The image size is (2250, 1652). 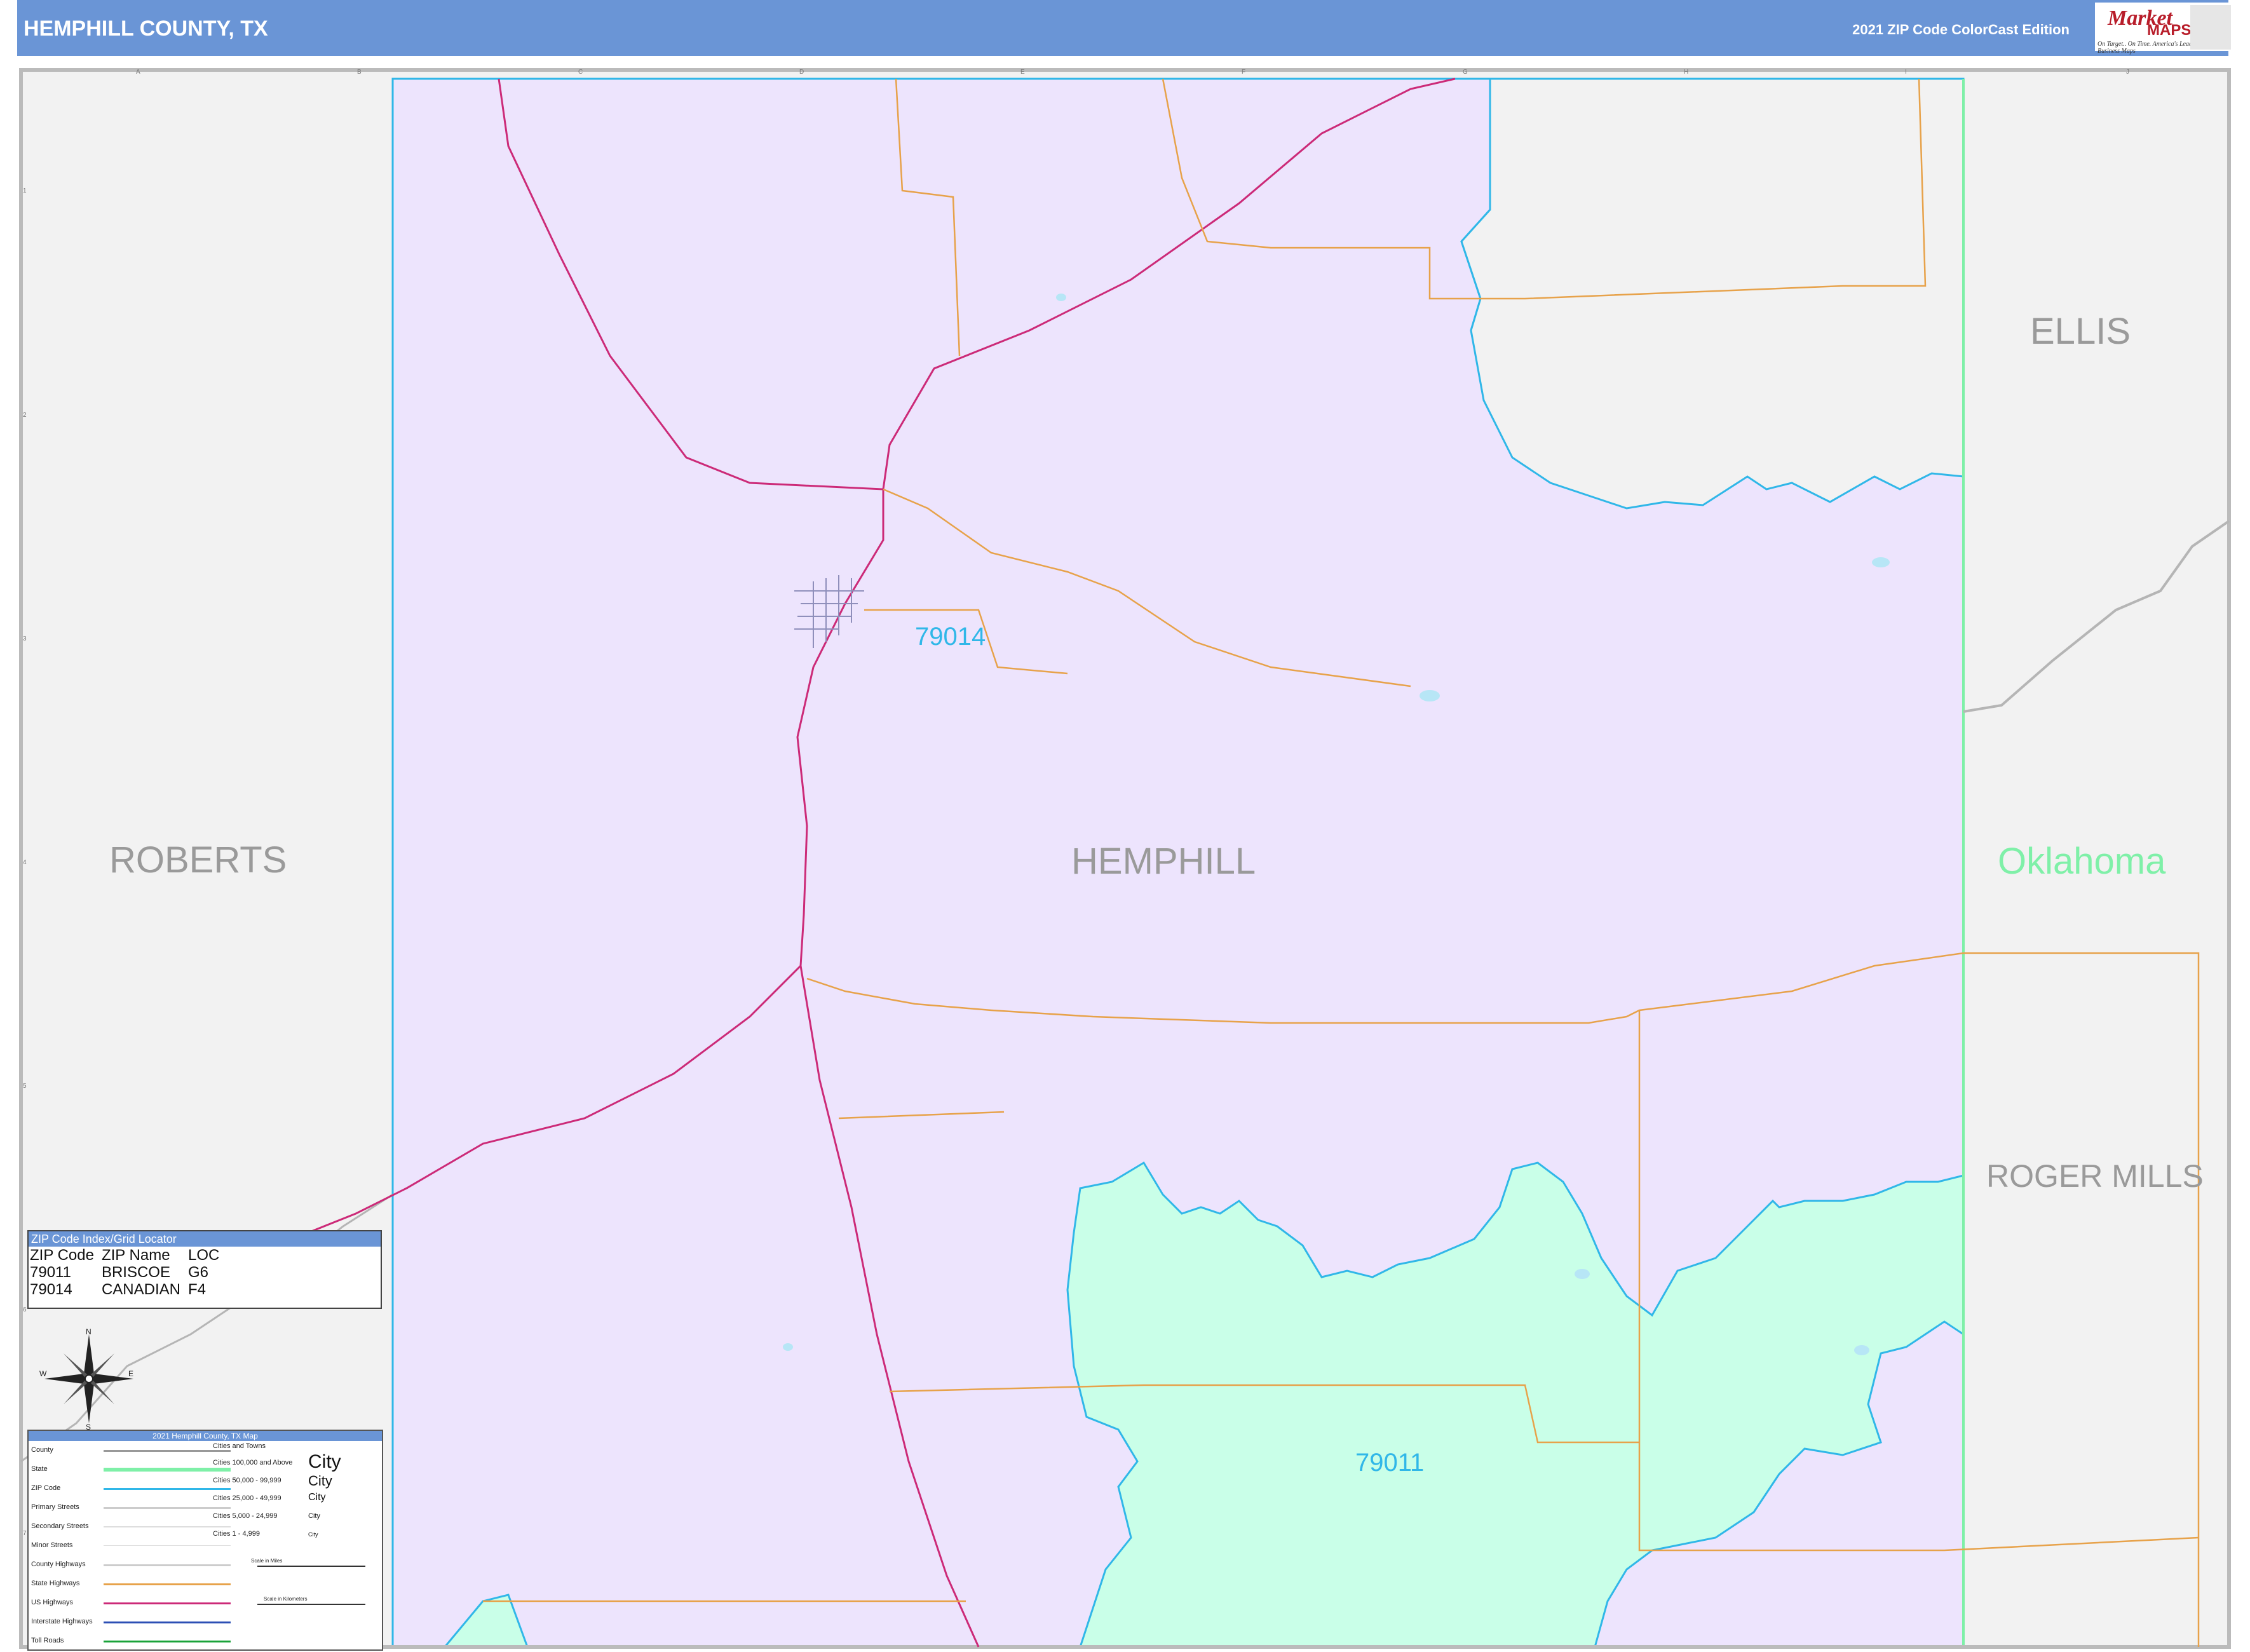 I want to click on legend-city-size-3: Cities 25,000 - 49,999, so click(x=247, y=1498).